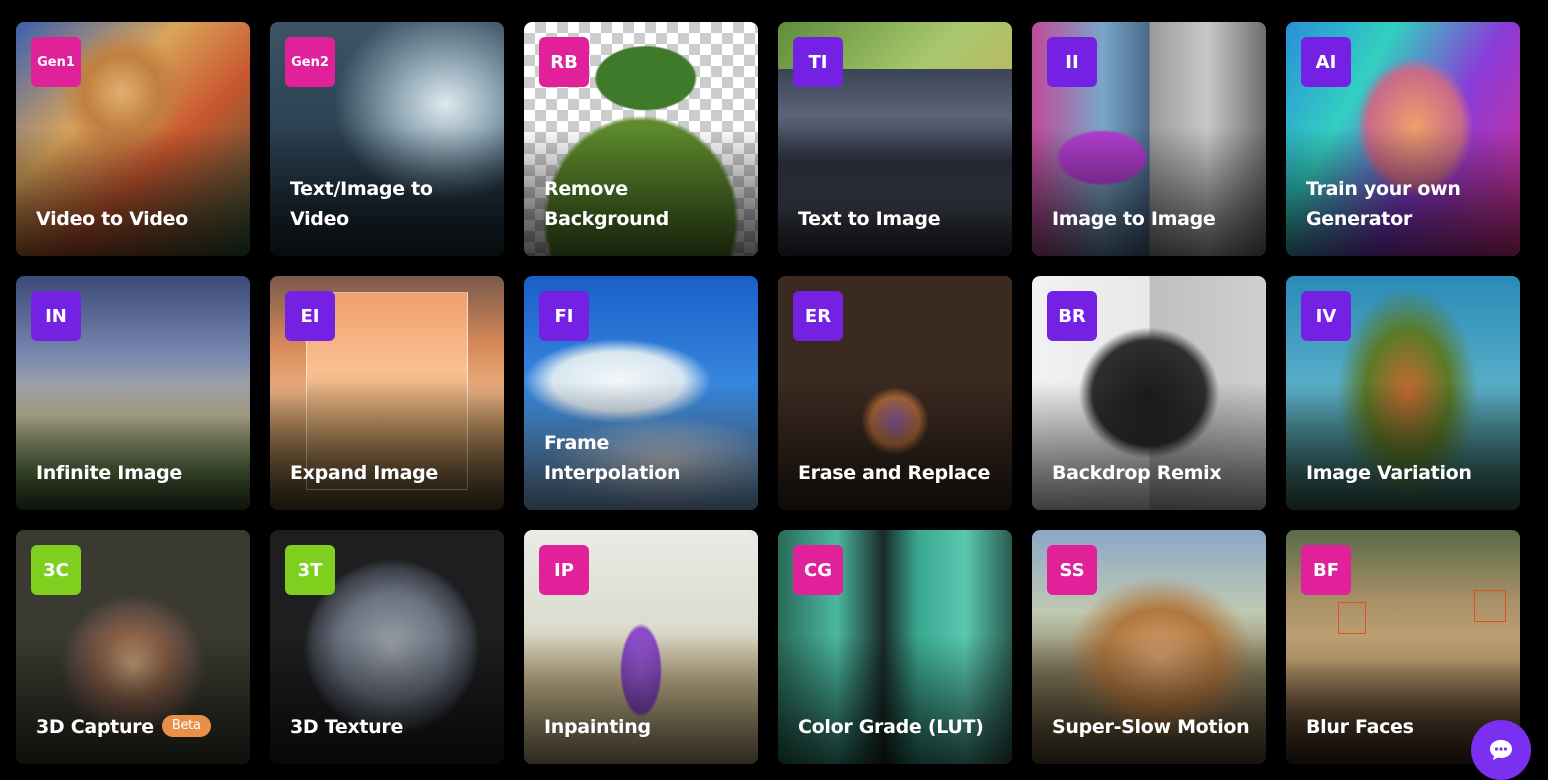  Describe the element at coordinates (133, 393) in the screenshot. I see `tool-card-infinite-image: IN Infinite Image` at that location.